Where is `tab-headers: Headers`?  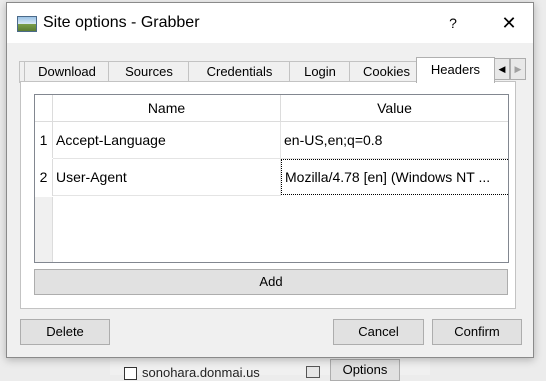 tab-headers: Headers is located at coordinates (455, 70).